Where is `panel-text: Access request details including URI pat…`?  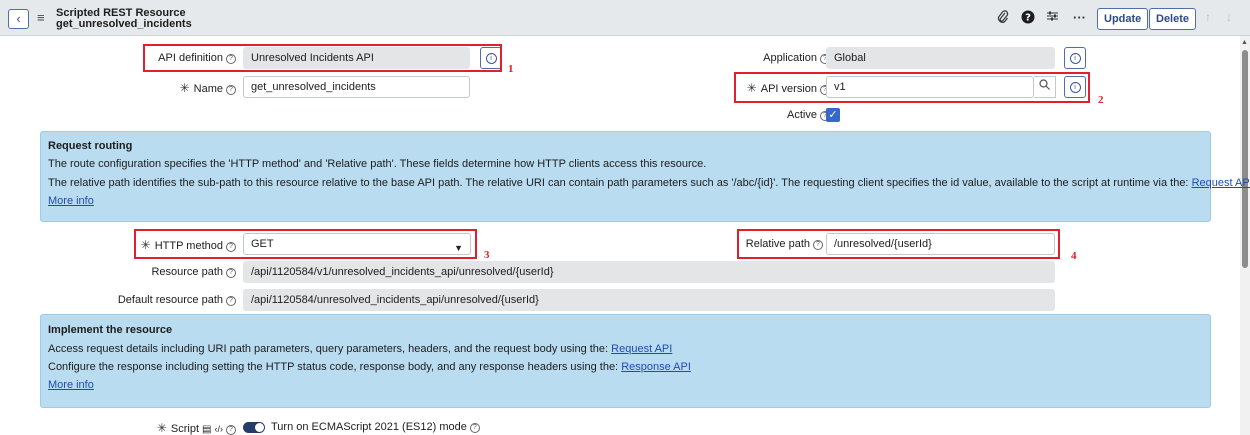 panel-text: Access request details including URI pat… is located at coordinates (360, 349).